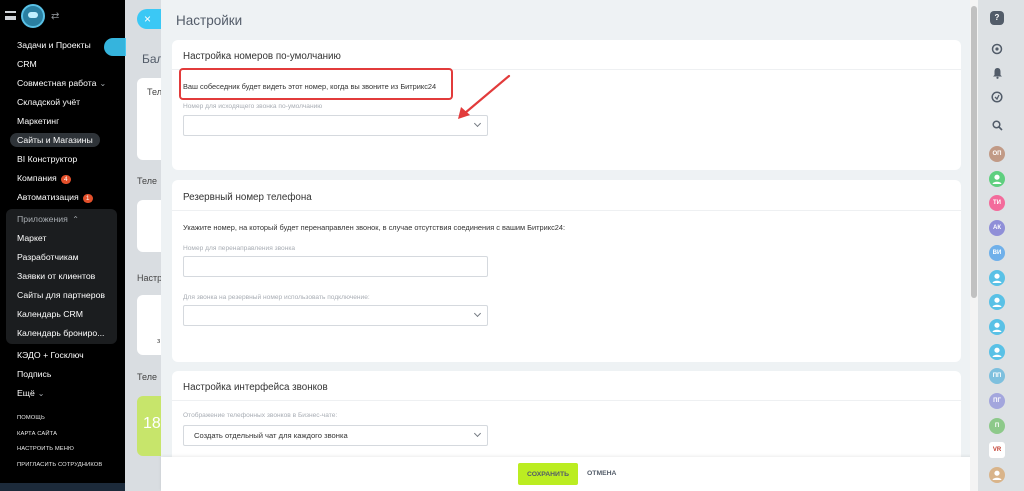 The image size is (1024, 491). Describe the element at coordinates (61, 314) in the screenshot. I see `sidebar-app-item: Календарь CRM` at that location.